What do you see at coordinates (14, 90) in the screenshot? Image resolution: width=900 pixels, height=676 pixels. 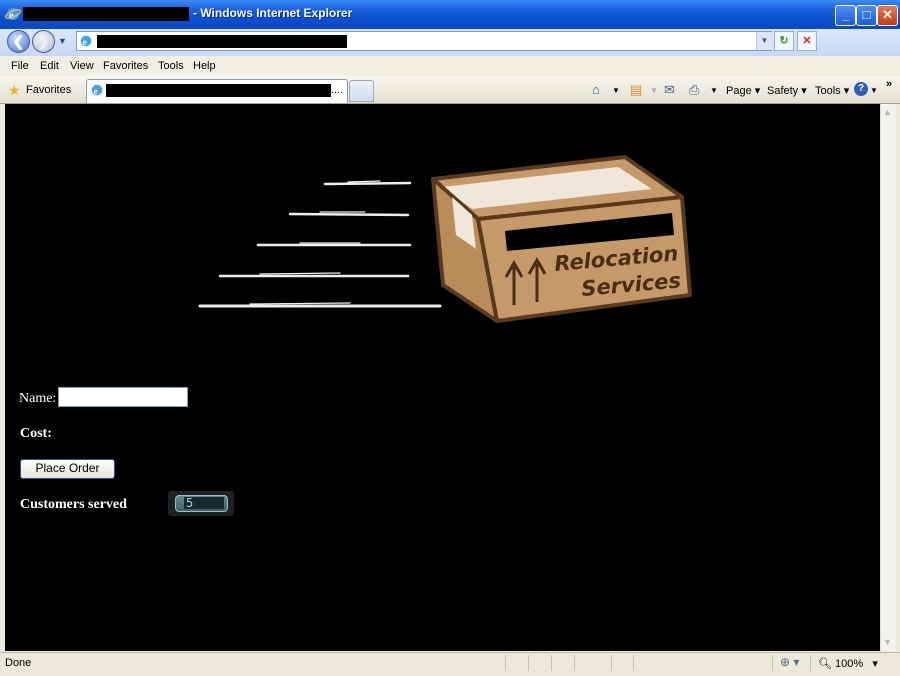 I see `star-icon: ★` at bounding box center [14, 90].